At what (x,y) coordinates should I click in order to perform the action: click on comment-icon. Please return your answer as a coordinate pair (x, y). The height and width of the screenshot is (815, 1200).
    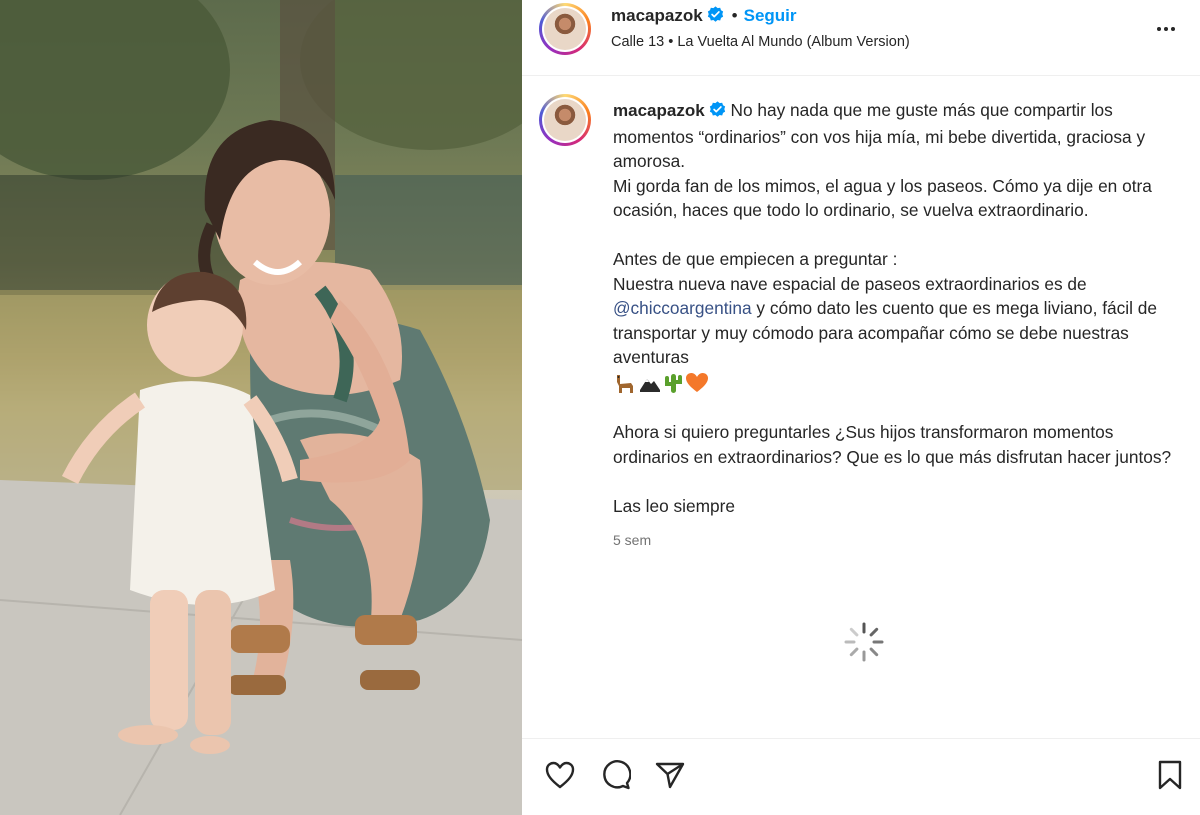
    Looking at the image, I should click on (616, 775).